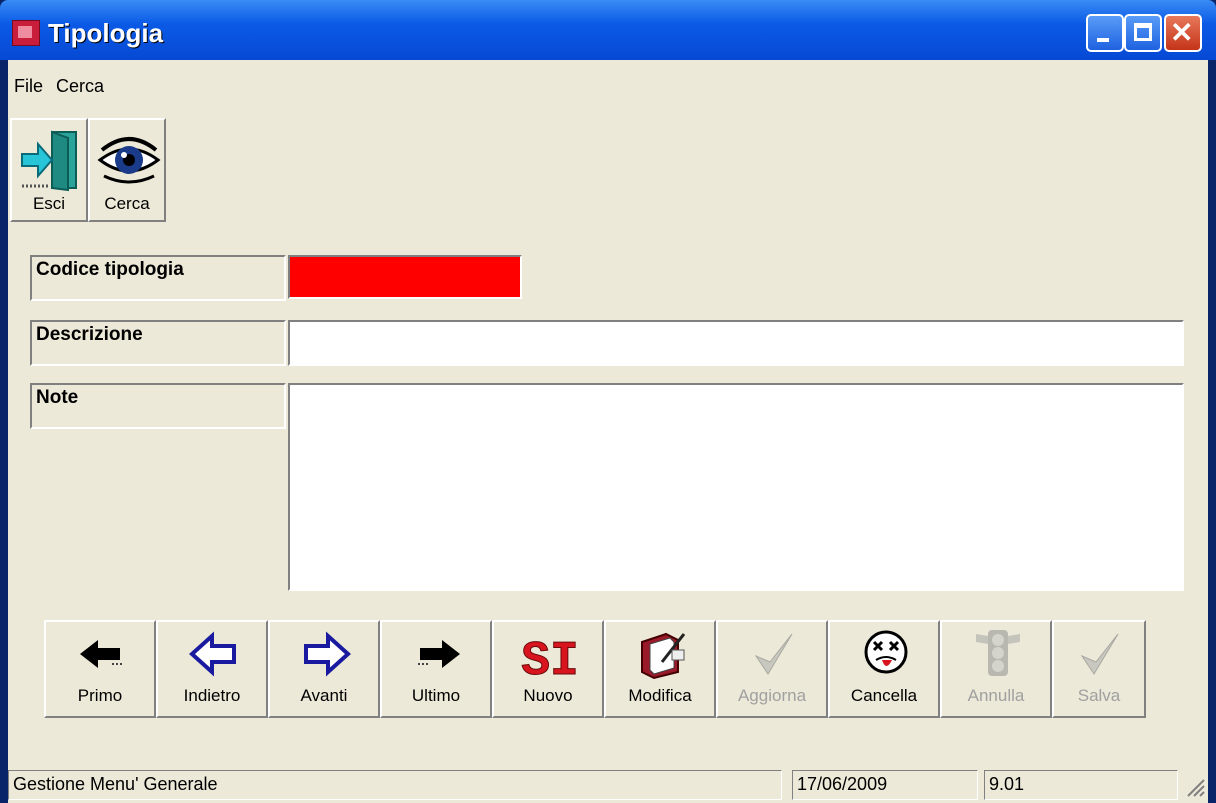 The height and width of the screenshot is (803, 1216). I want to click on save-checkmark-icon, so click(1099, 654).